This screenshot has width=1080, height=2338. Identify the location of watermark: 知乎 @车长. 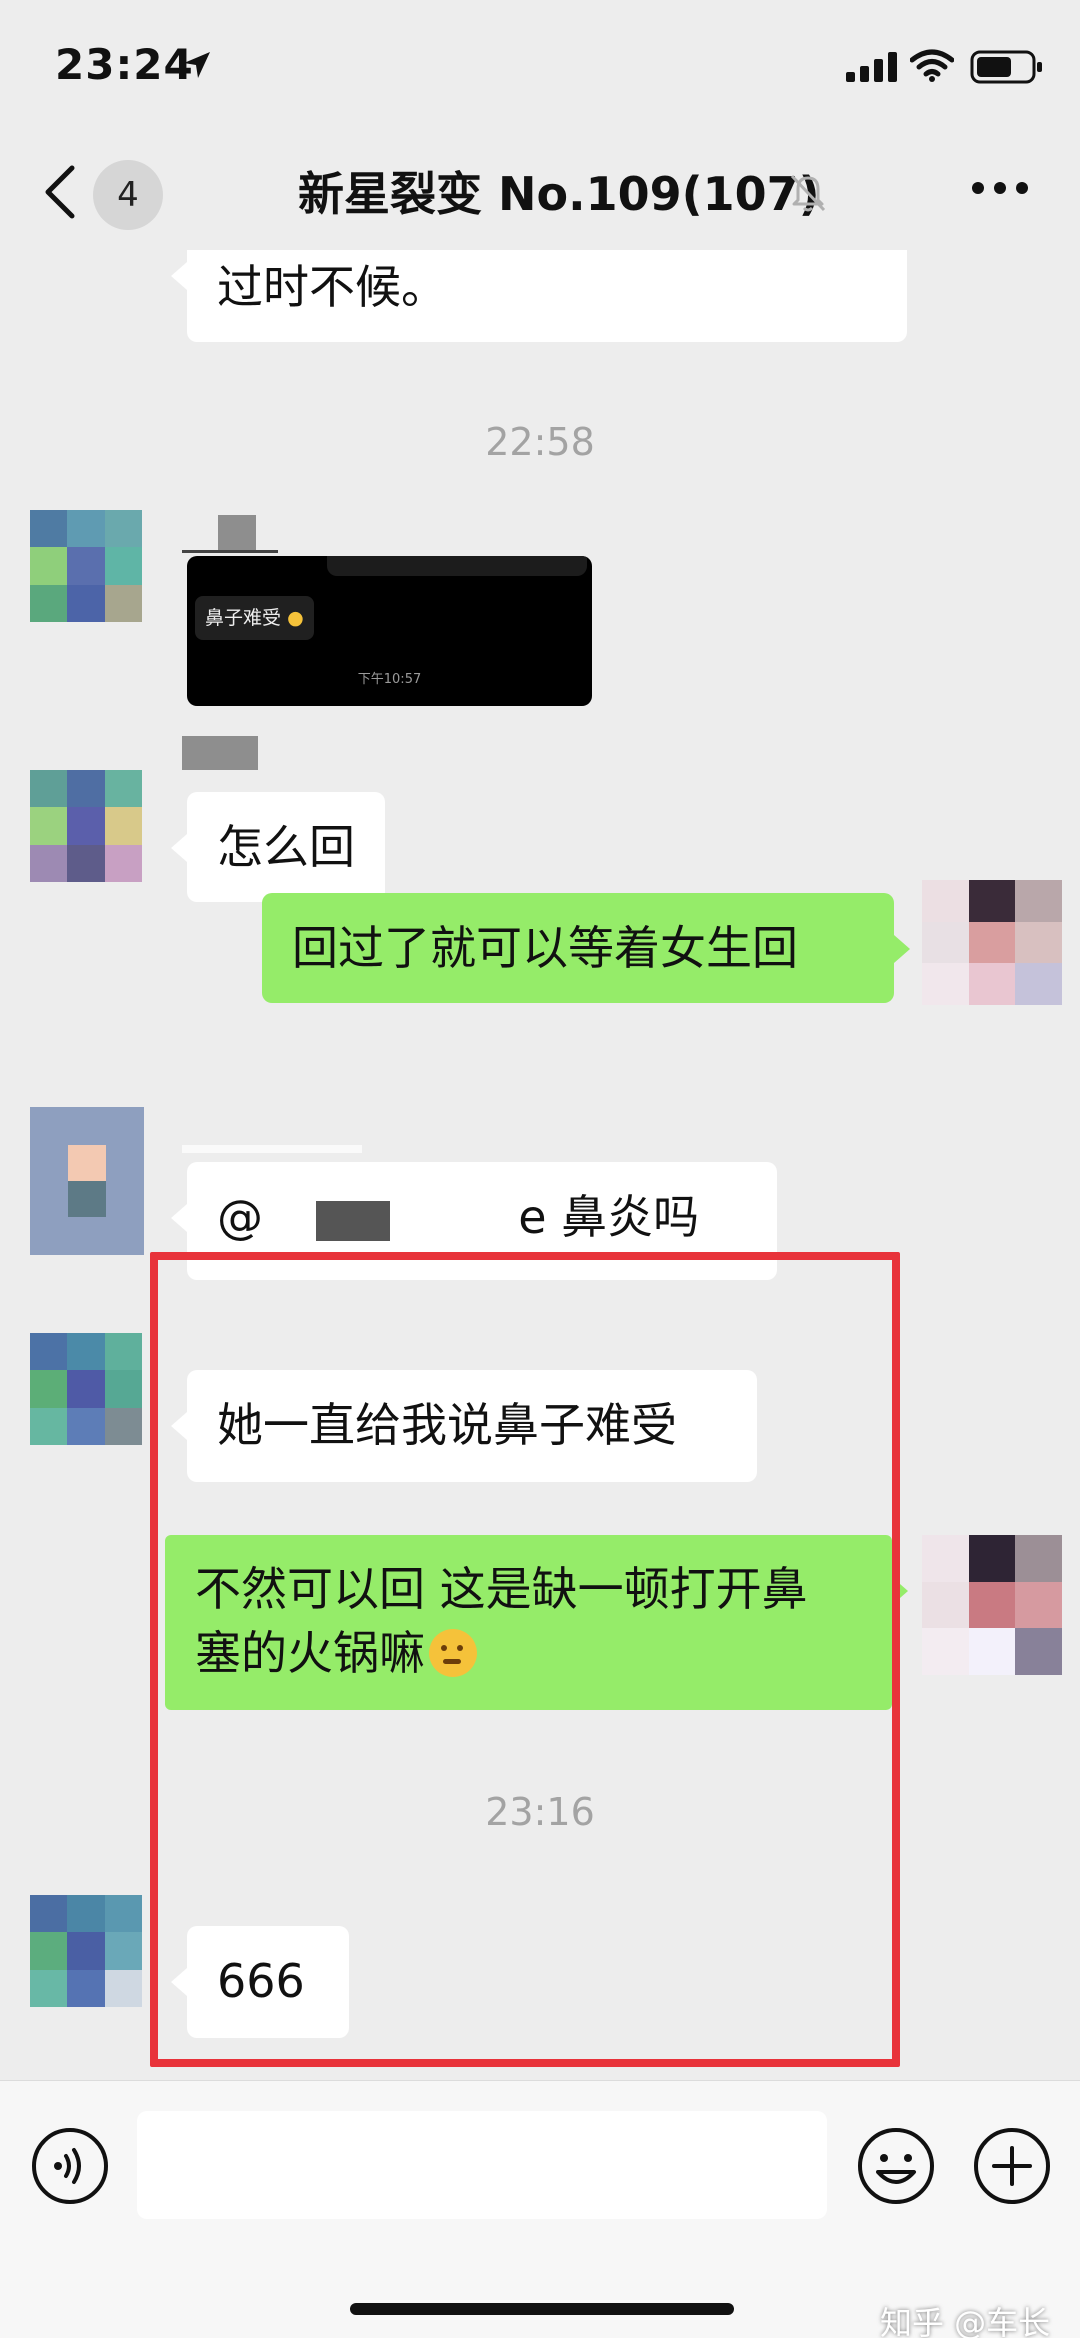
(965, 2321).